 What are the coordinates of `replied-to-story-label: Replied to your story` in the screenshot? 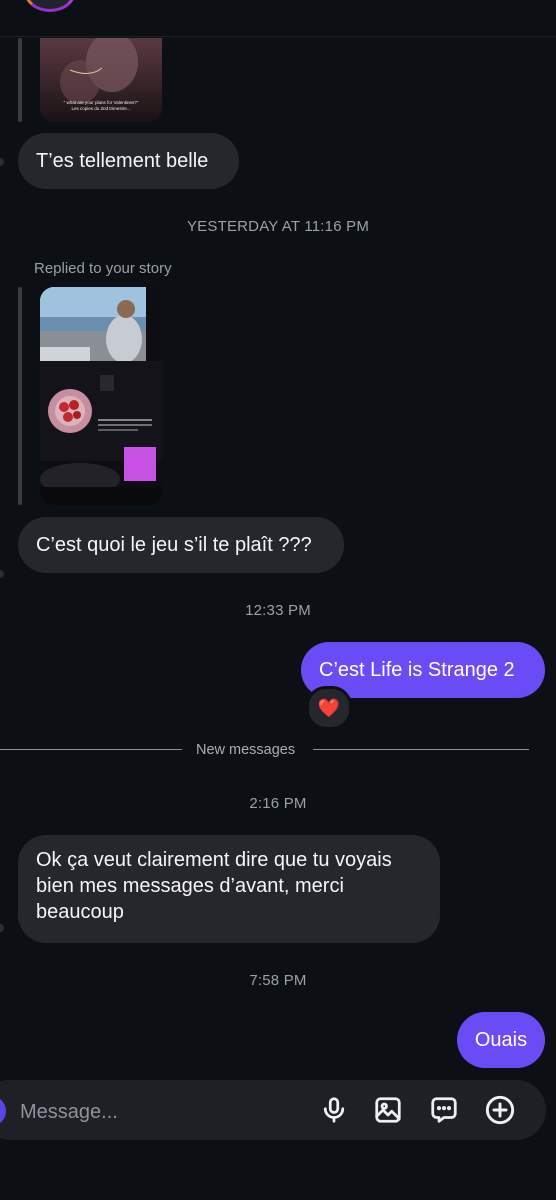 It's located at (103, 268).